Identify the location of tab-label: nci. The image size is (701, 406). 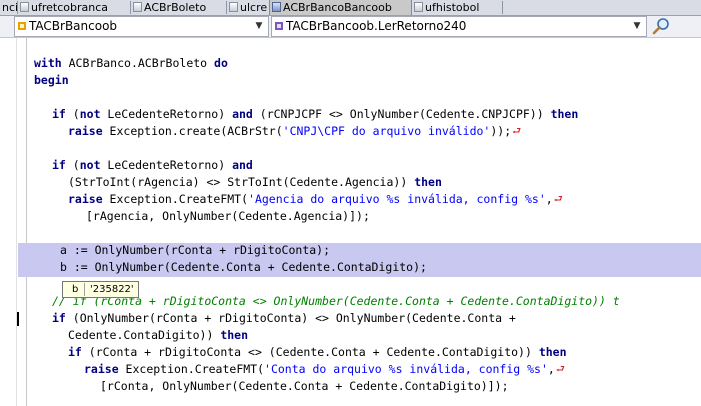
(10, 7).